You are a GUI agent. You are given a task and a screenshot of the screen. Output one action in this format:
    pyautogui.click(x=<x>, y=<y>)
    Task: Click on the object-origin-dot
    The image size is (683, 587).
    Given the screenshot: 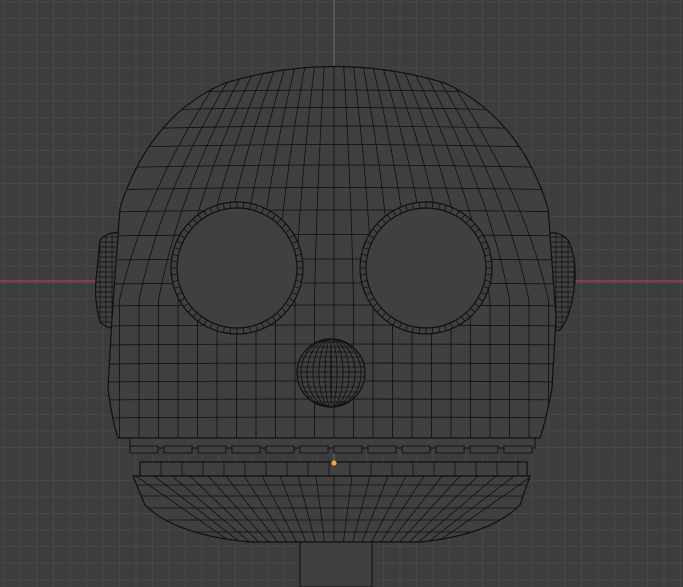 What is the action you would take?
    pyautogui.click(x=334, y=463)
    